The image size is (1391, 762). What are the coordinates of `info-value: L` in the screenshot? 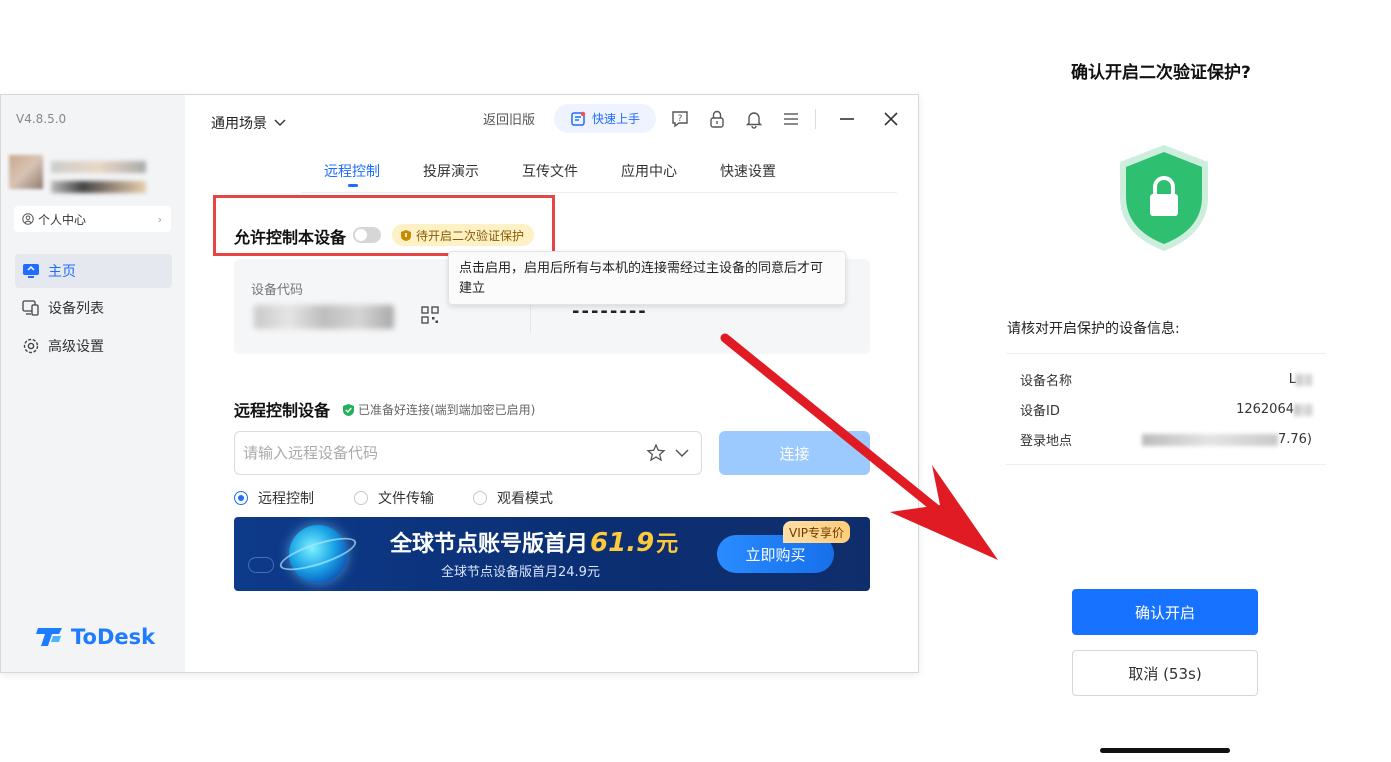 It's located at (1292, 379).